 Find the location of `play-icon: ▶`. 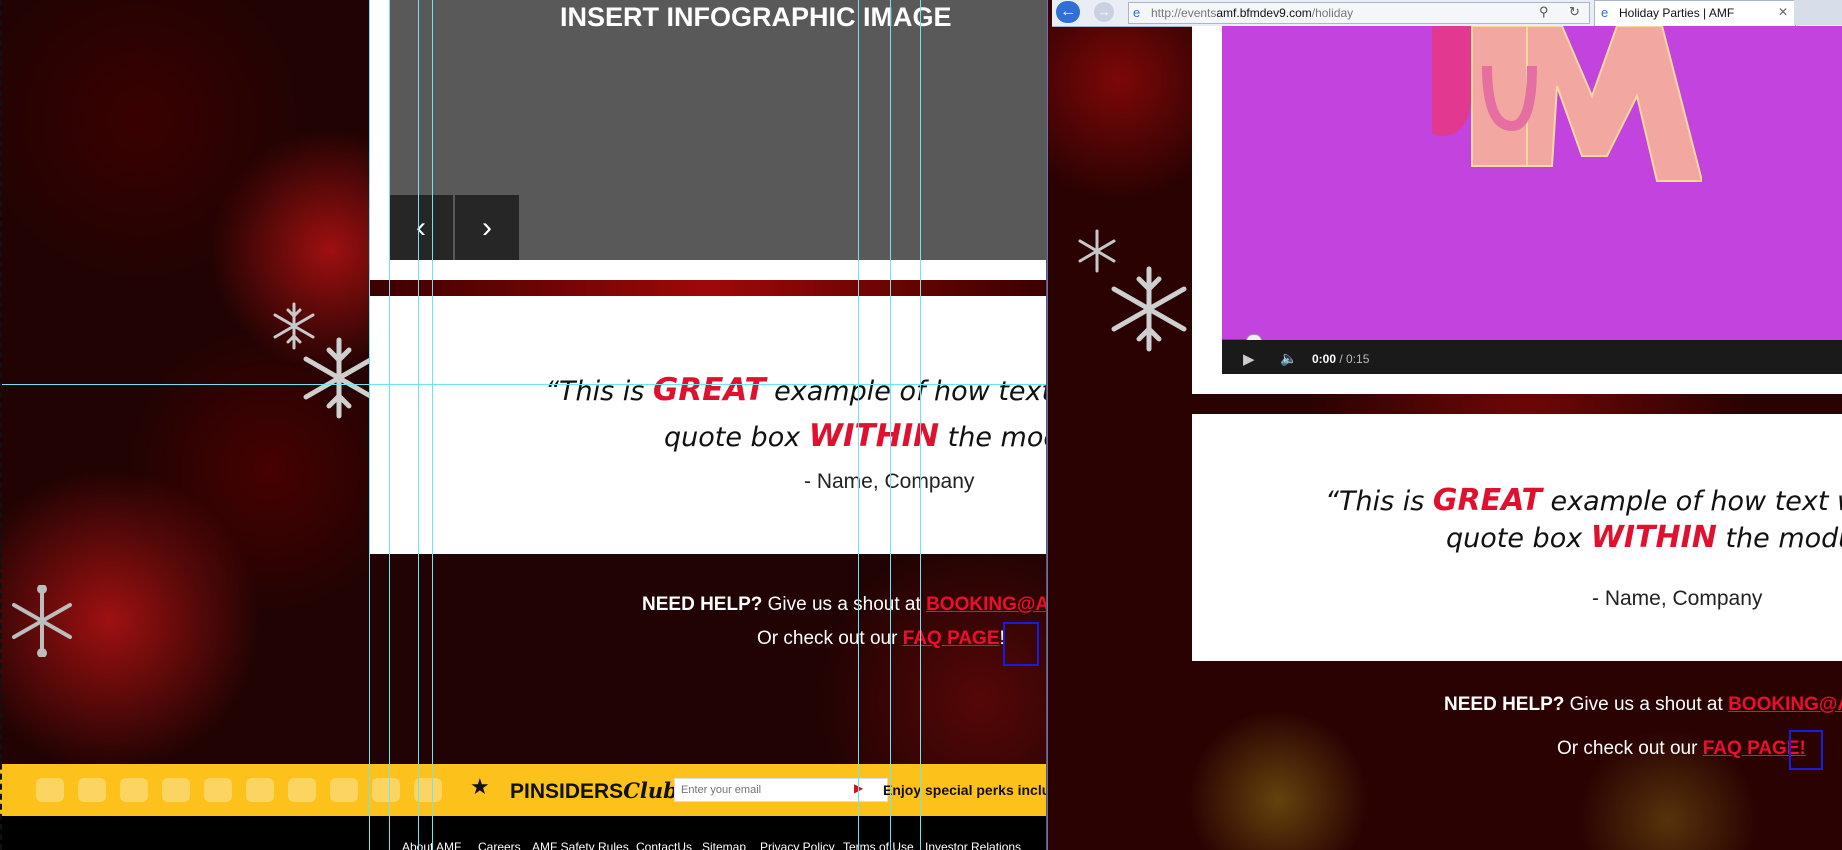

play-icon: ▶ is located at coordinates (1249, 359).